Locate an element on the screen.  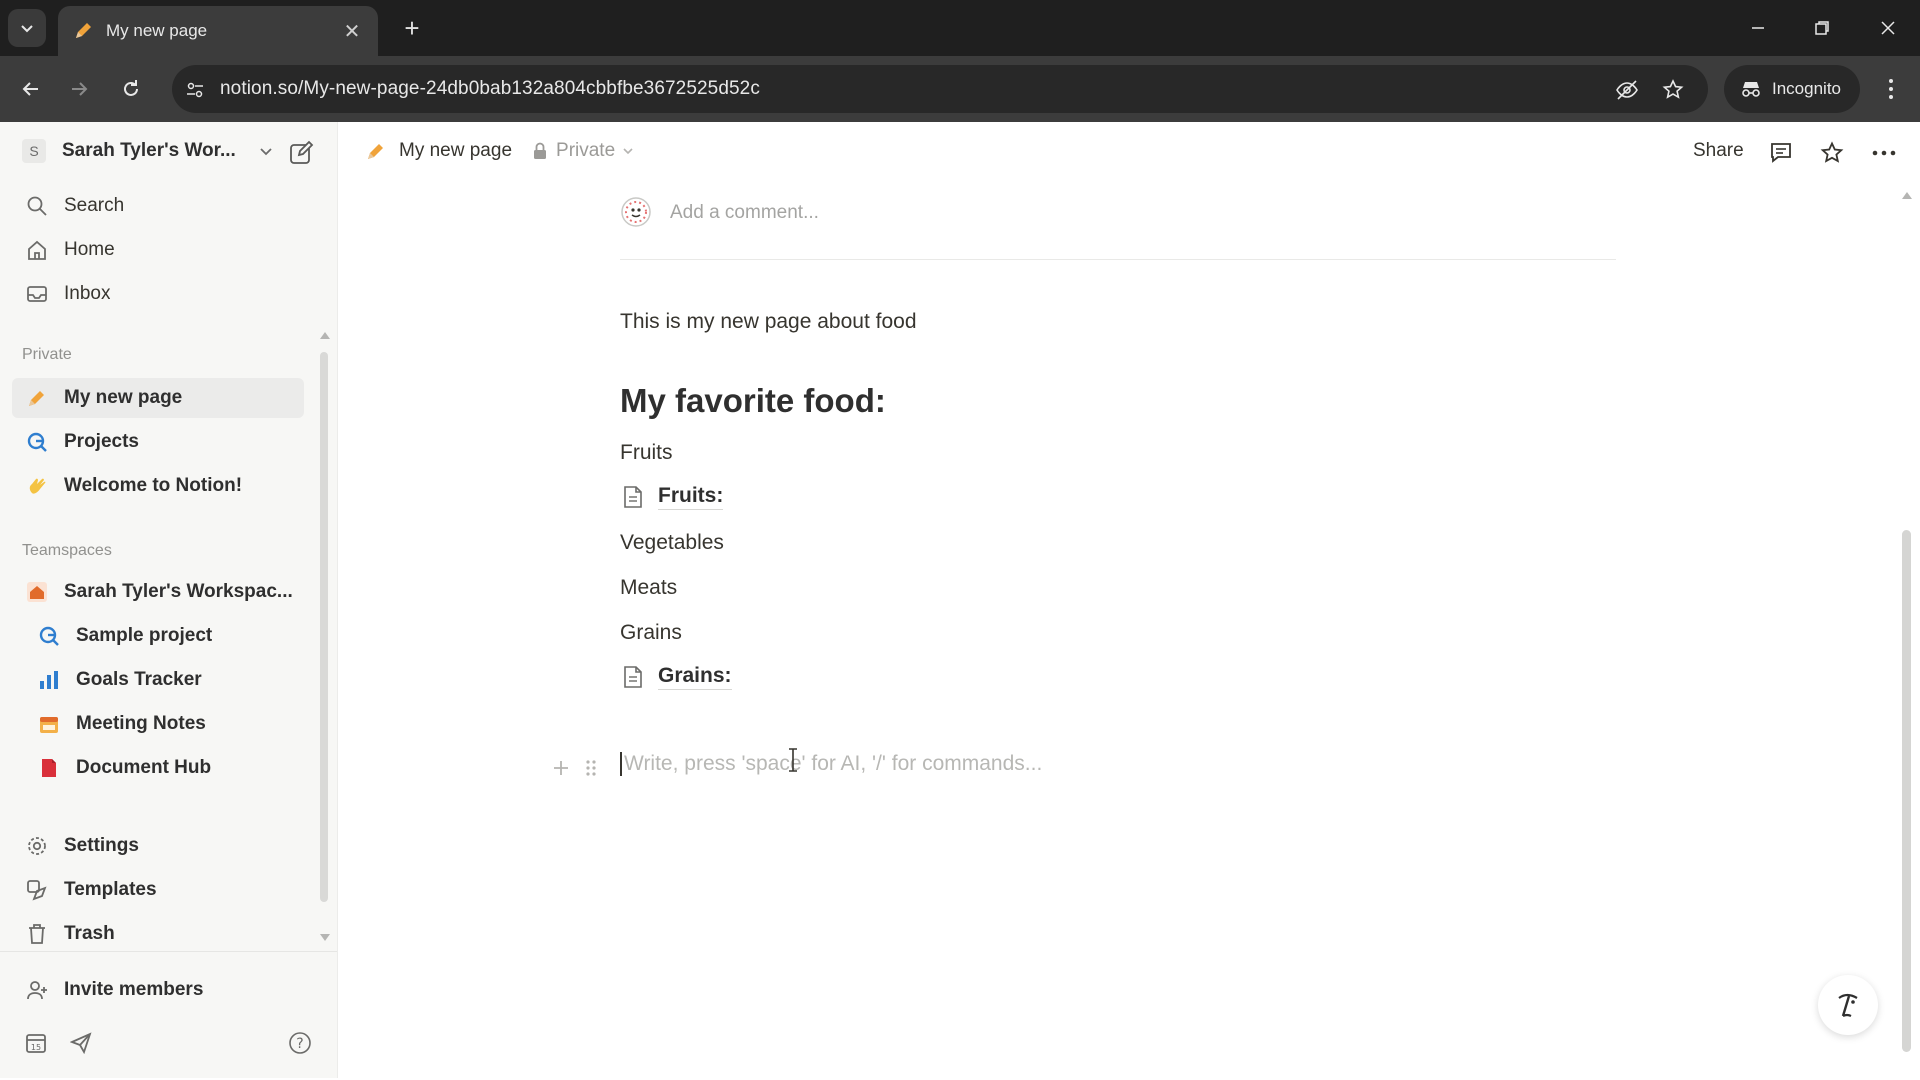
page-link-grains: Grains: is located at coordinates (676, 677).